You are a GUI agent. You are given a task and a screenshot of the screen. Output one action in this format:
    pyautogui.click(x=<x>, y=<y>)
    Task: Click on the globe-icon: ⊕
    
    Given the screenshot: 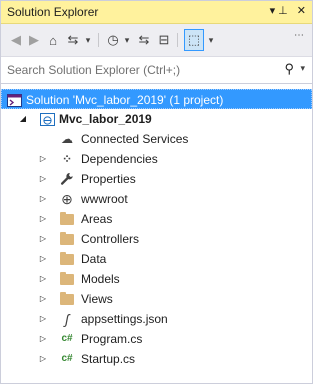 What is the action you would take?
    pyautogui.click(x=67, y=199)
    